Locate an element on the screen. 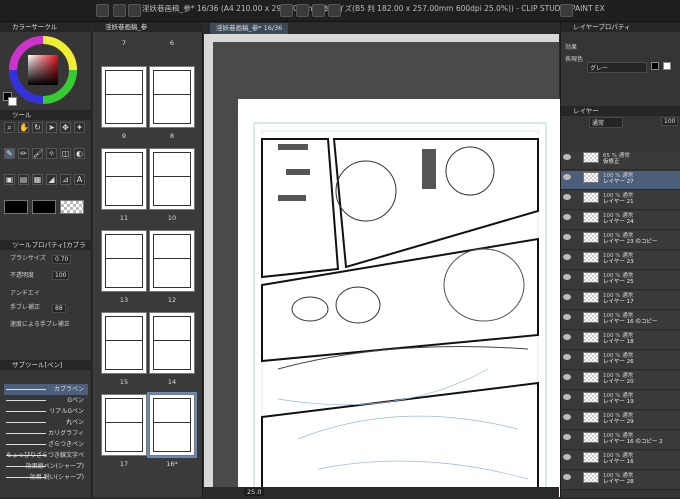  brush-size-value: 0.70 is located at coordinates (62, 259).